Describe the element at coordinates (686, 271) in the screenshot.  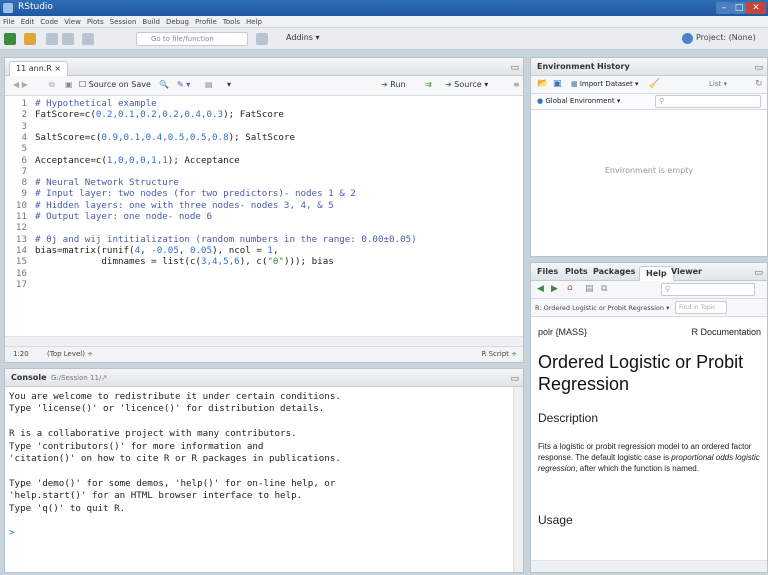
I see `tab-viewer: Viewer` at that location.